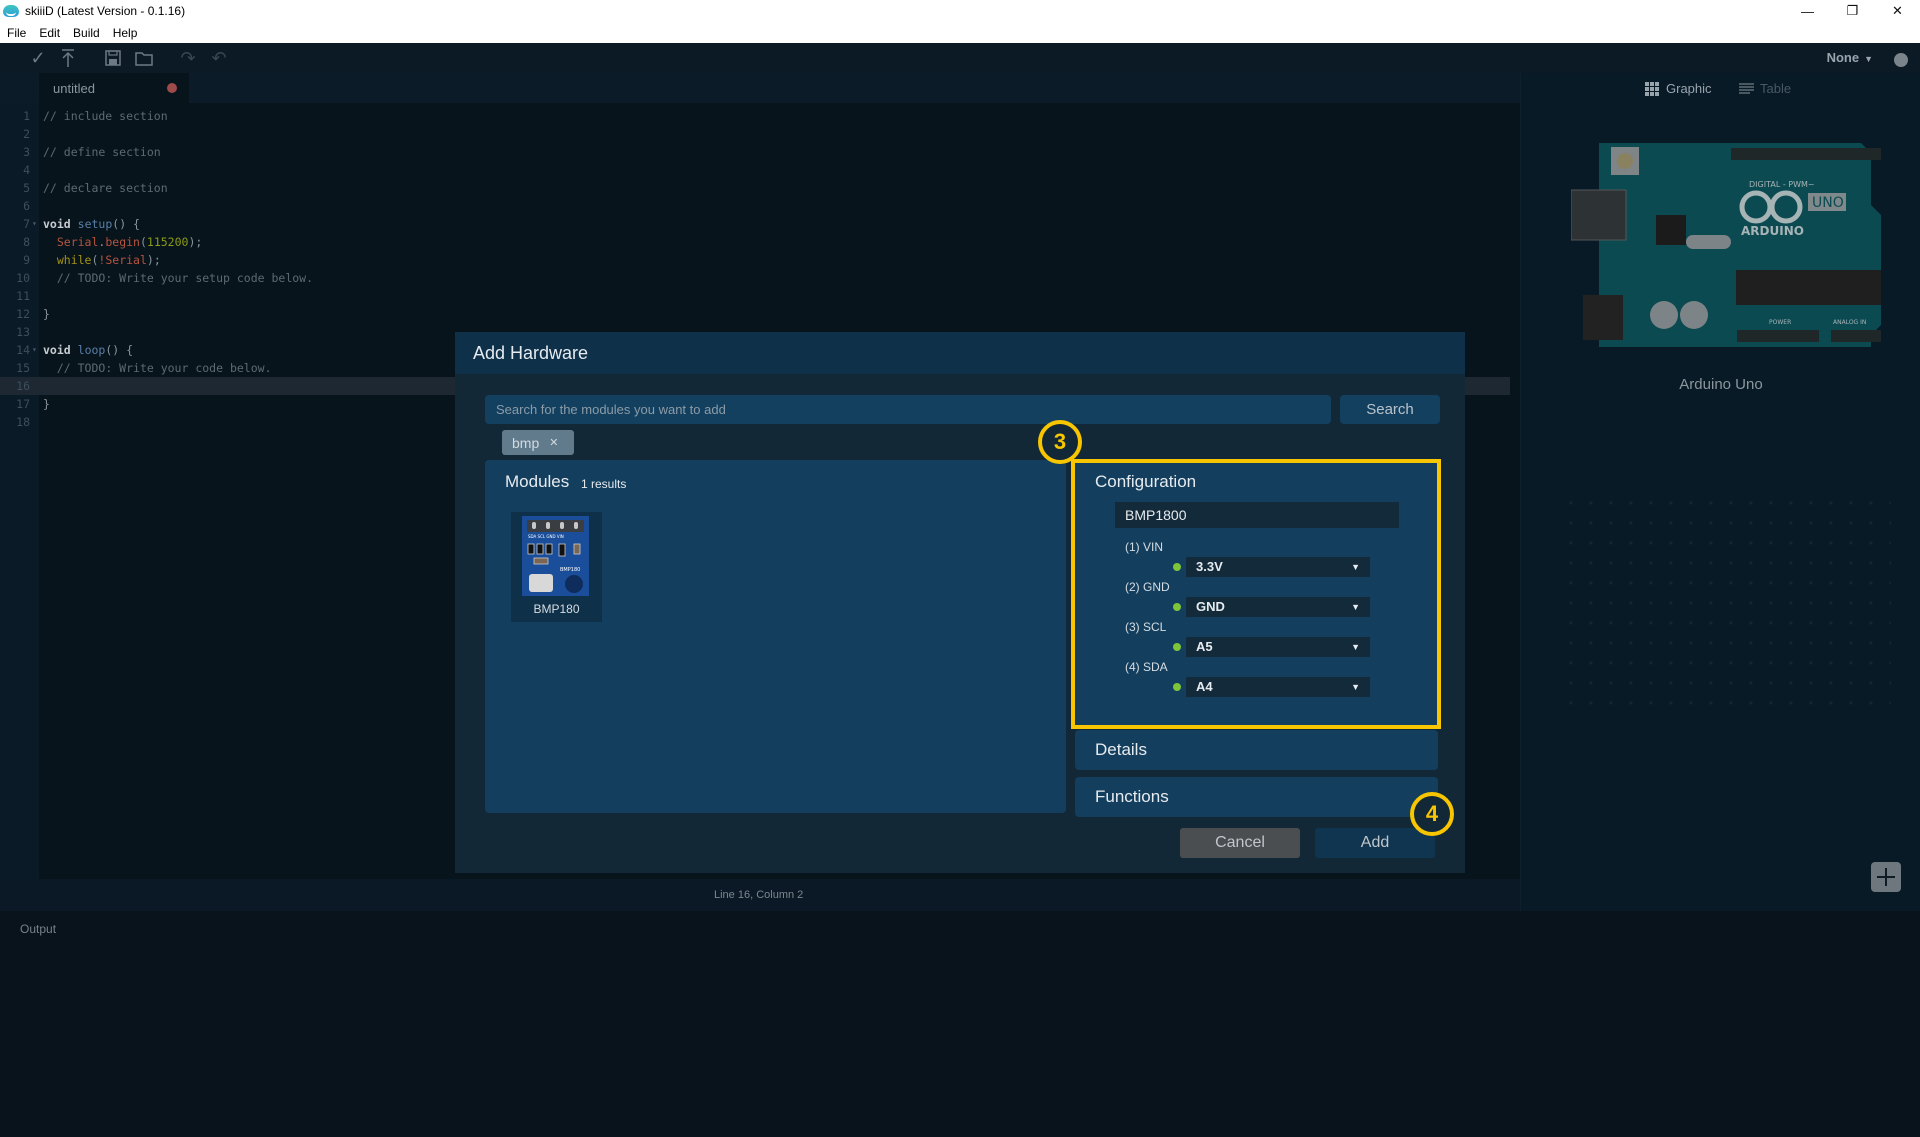 The image size is (1920, 1137). I want to click on svg-text: BMP180, so click(570, 570).